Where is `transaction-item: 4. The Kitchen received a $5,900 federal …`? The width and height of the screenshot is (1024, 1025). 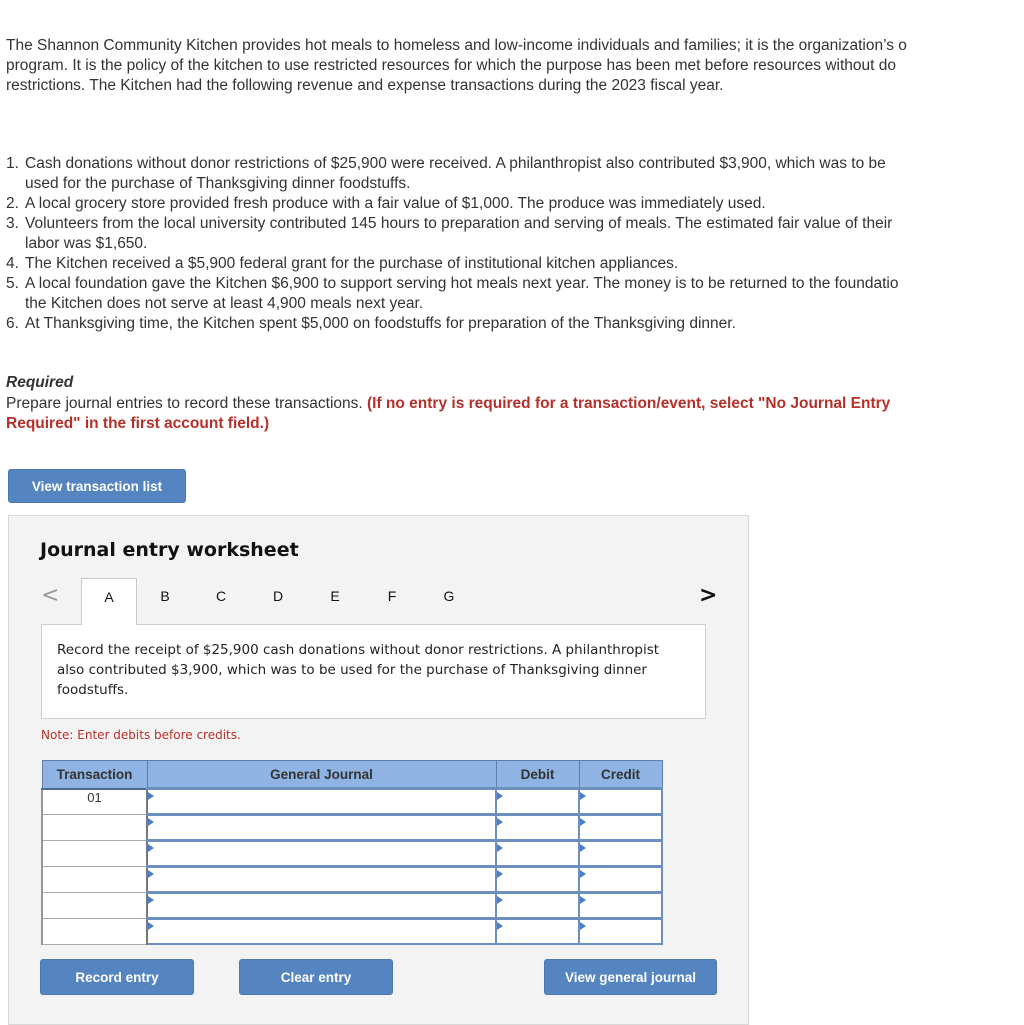
transaction-item: 4. The Kitchen received a $5,900 federal … is located at coordinates (515, 264).